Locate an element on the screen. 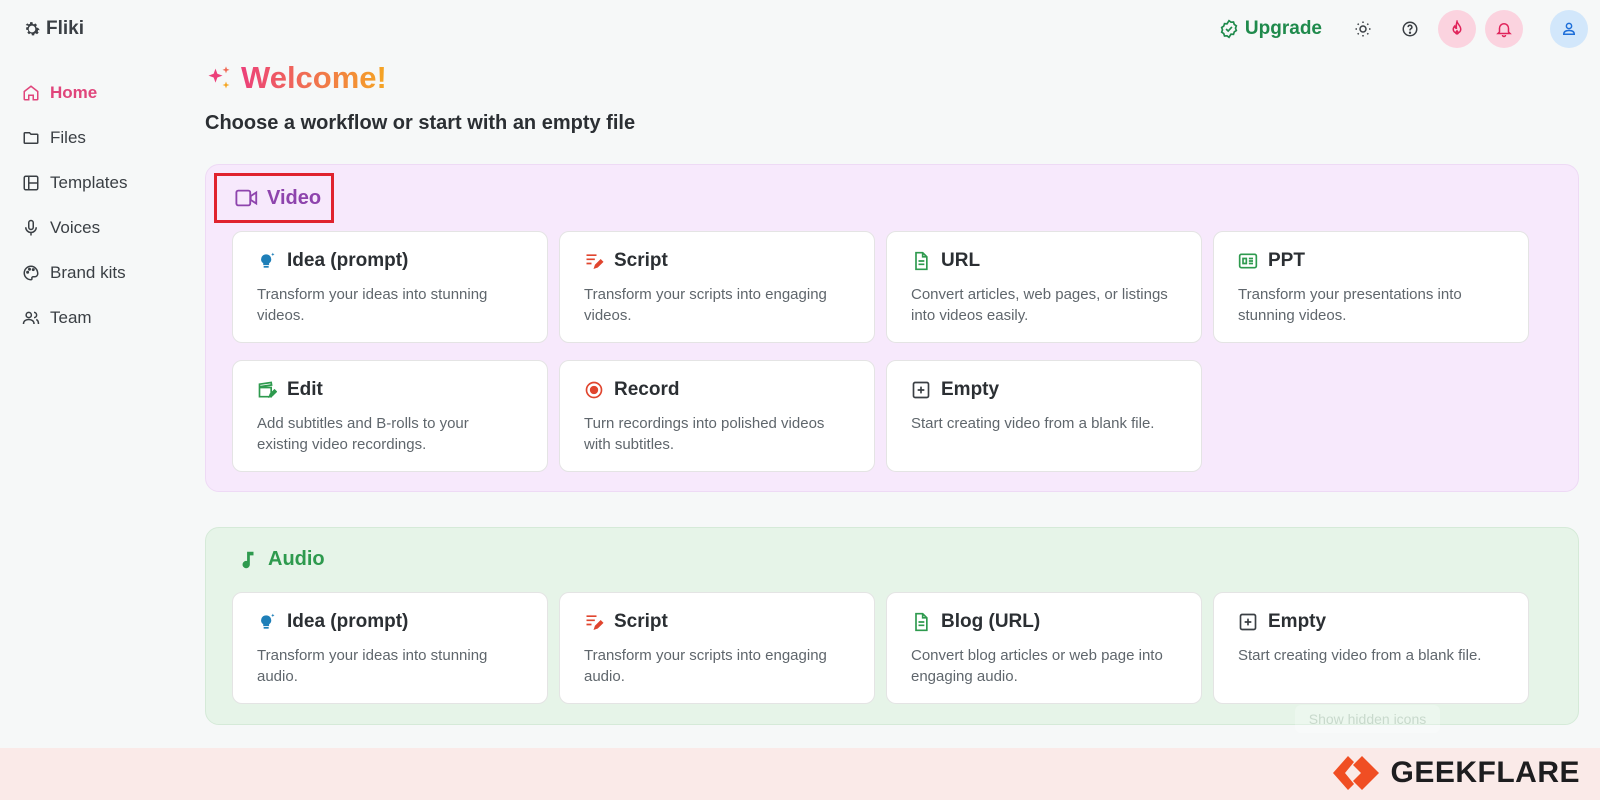 This screenshot has height=800, width=1600. app-logo: Fliki is located at coordinates (53, 29).